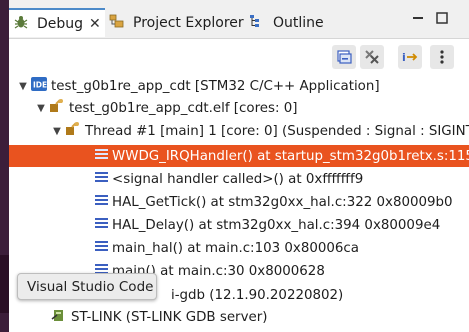 The image size is (469, 332). I want to click on tab-project-explorer: Project Explorer, so click(176, 23).